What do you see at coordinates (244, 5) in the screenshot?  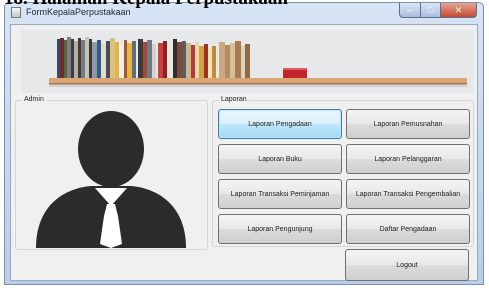 I see `document-heading: 18. Halaman Kepala Perpustakaan` at bounding box center [244, 5].